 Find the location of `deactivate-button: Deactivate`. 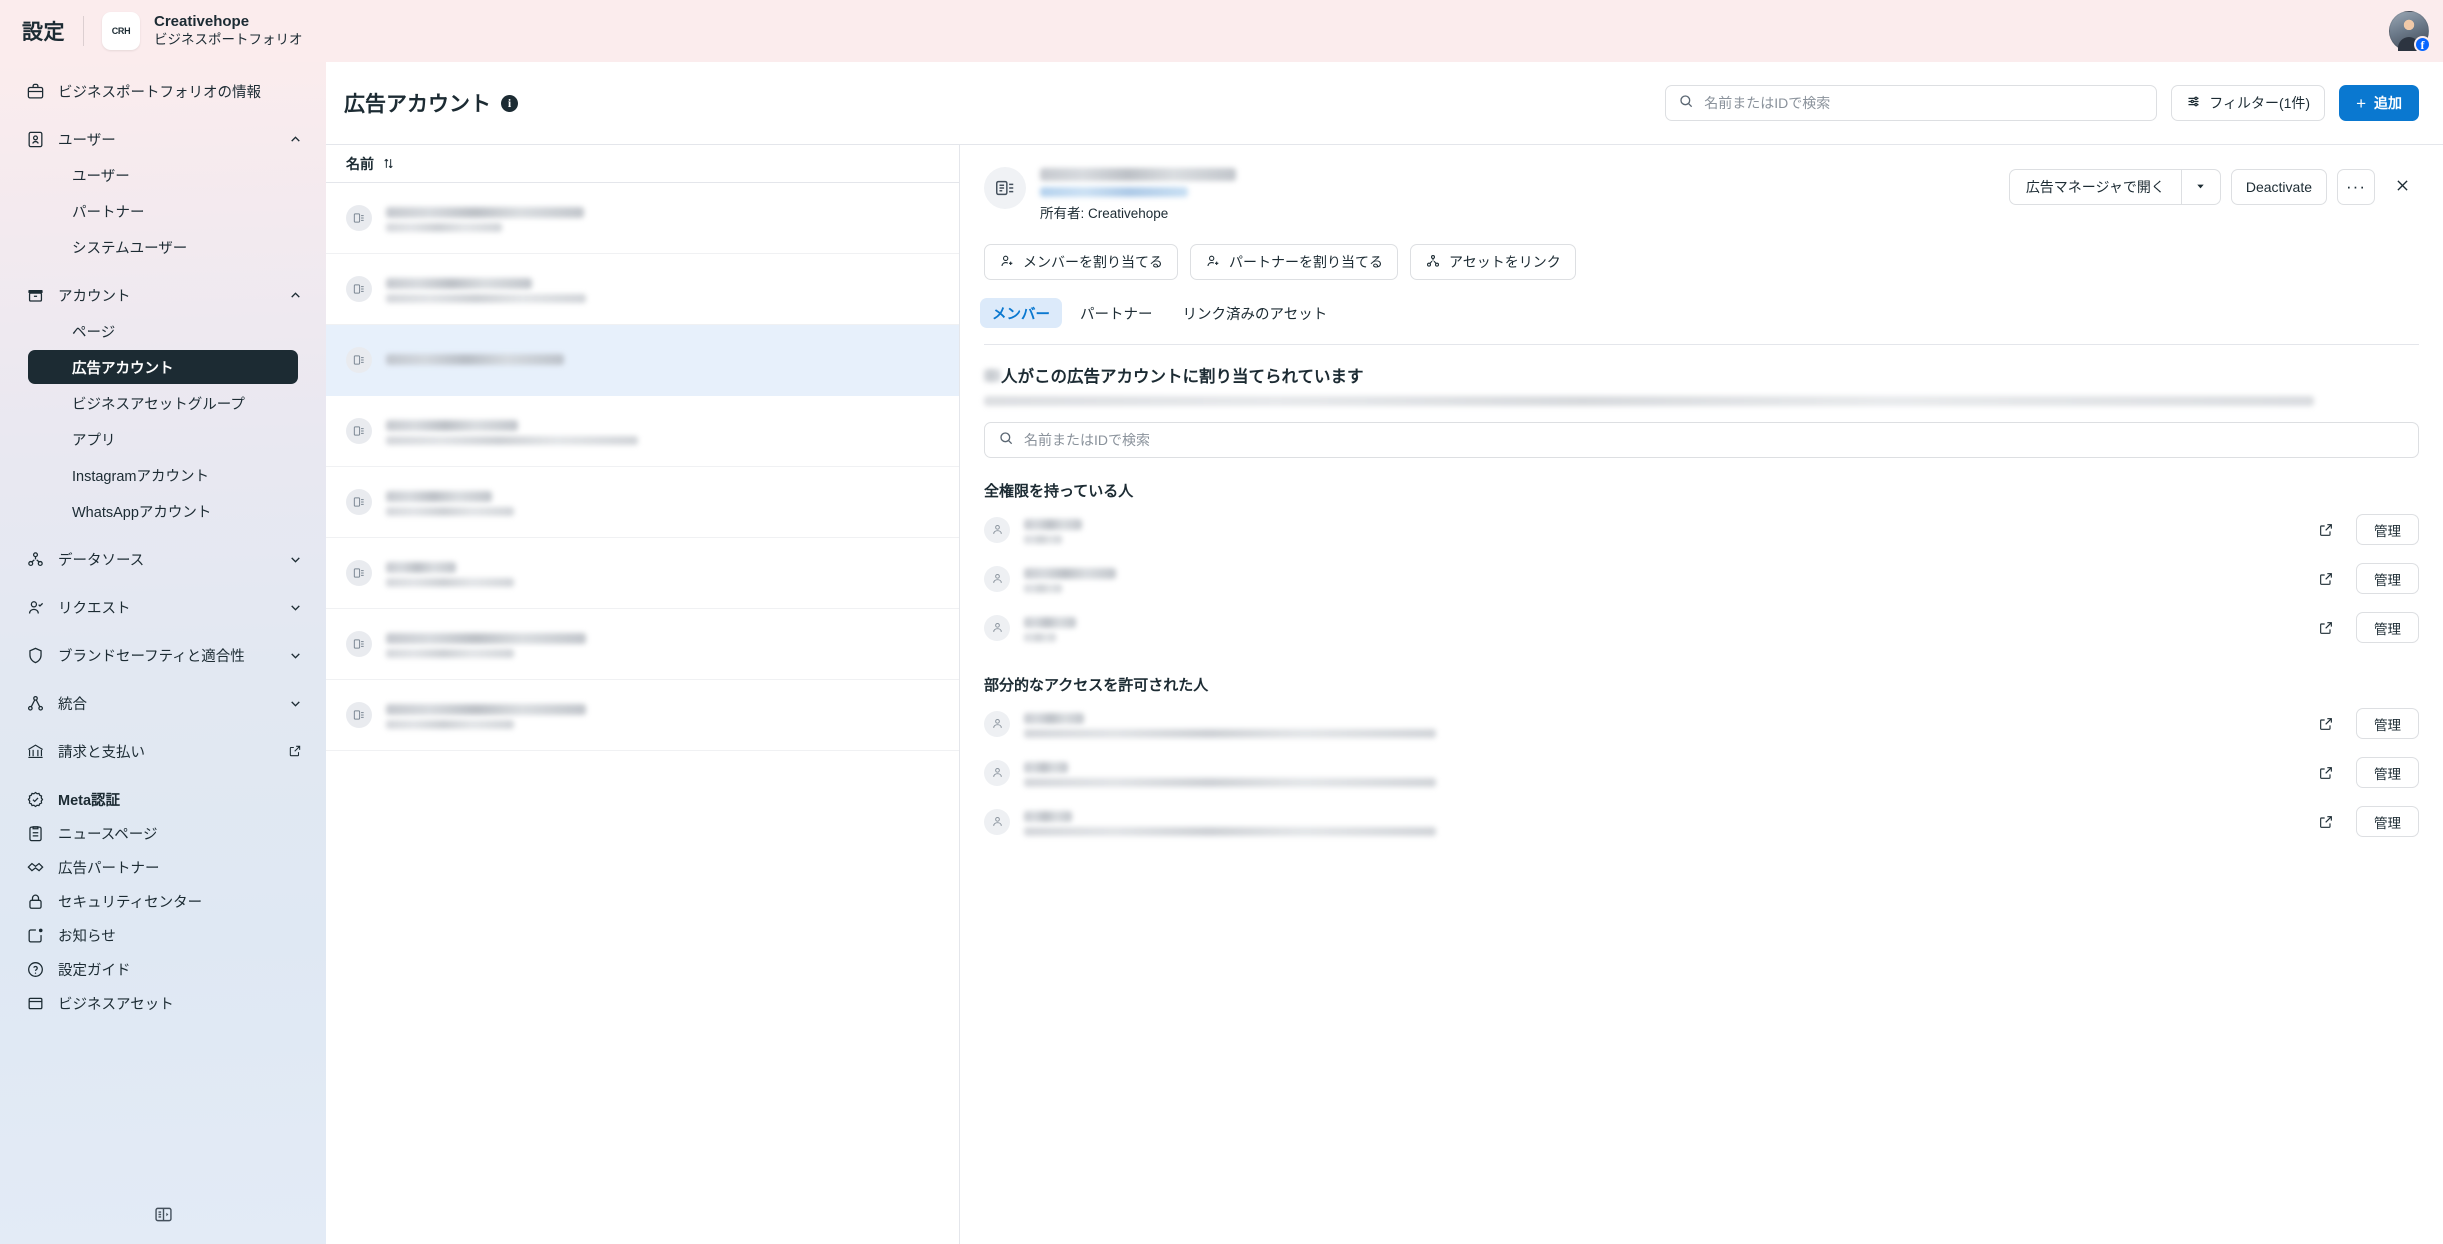

deactivate-button: Deactivate is located at coordinates (2278, 187).